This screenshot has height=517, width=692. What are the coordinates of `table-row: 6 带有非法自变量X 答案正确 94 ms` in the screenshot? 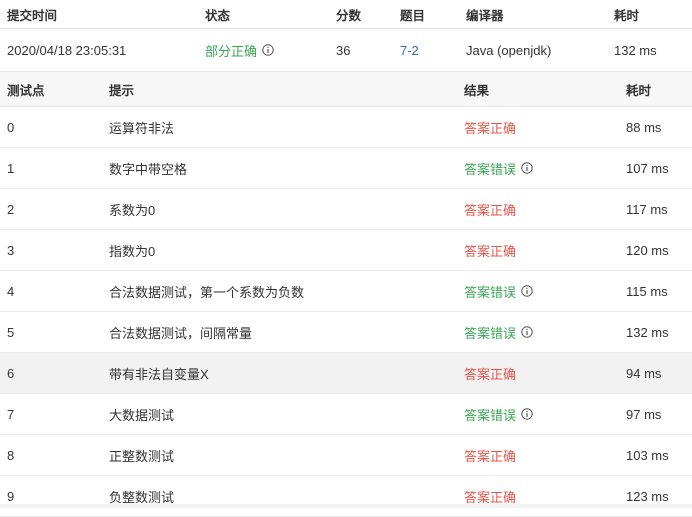 It's located at (346, 373).